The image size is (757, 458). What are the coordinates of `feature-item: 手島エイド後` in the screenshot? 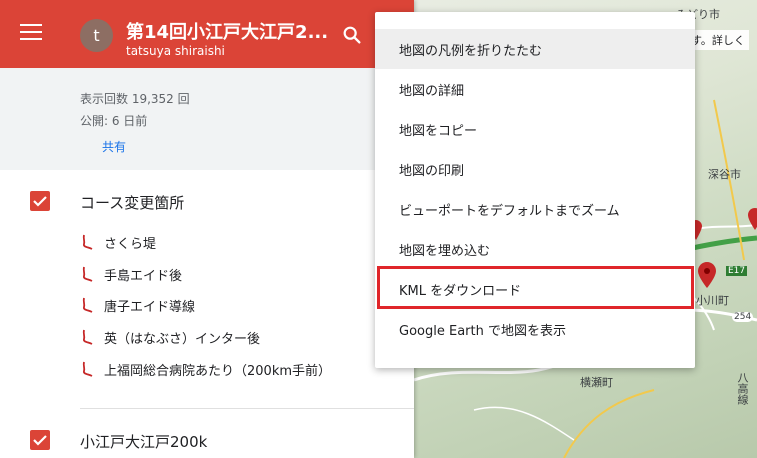 It's located at (131, 274).